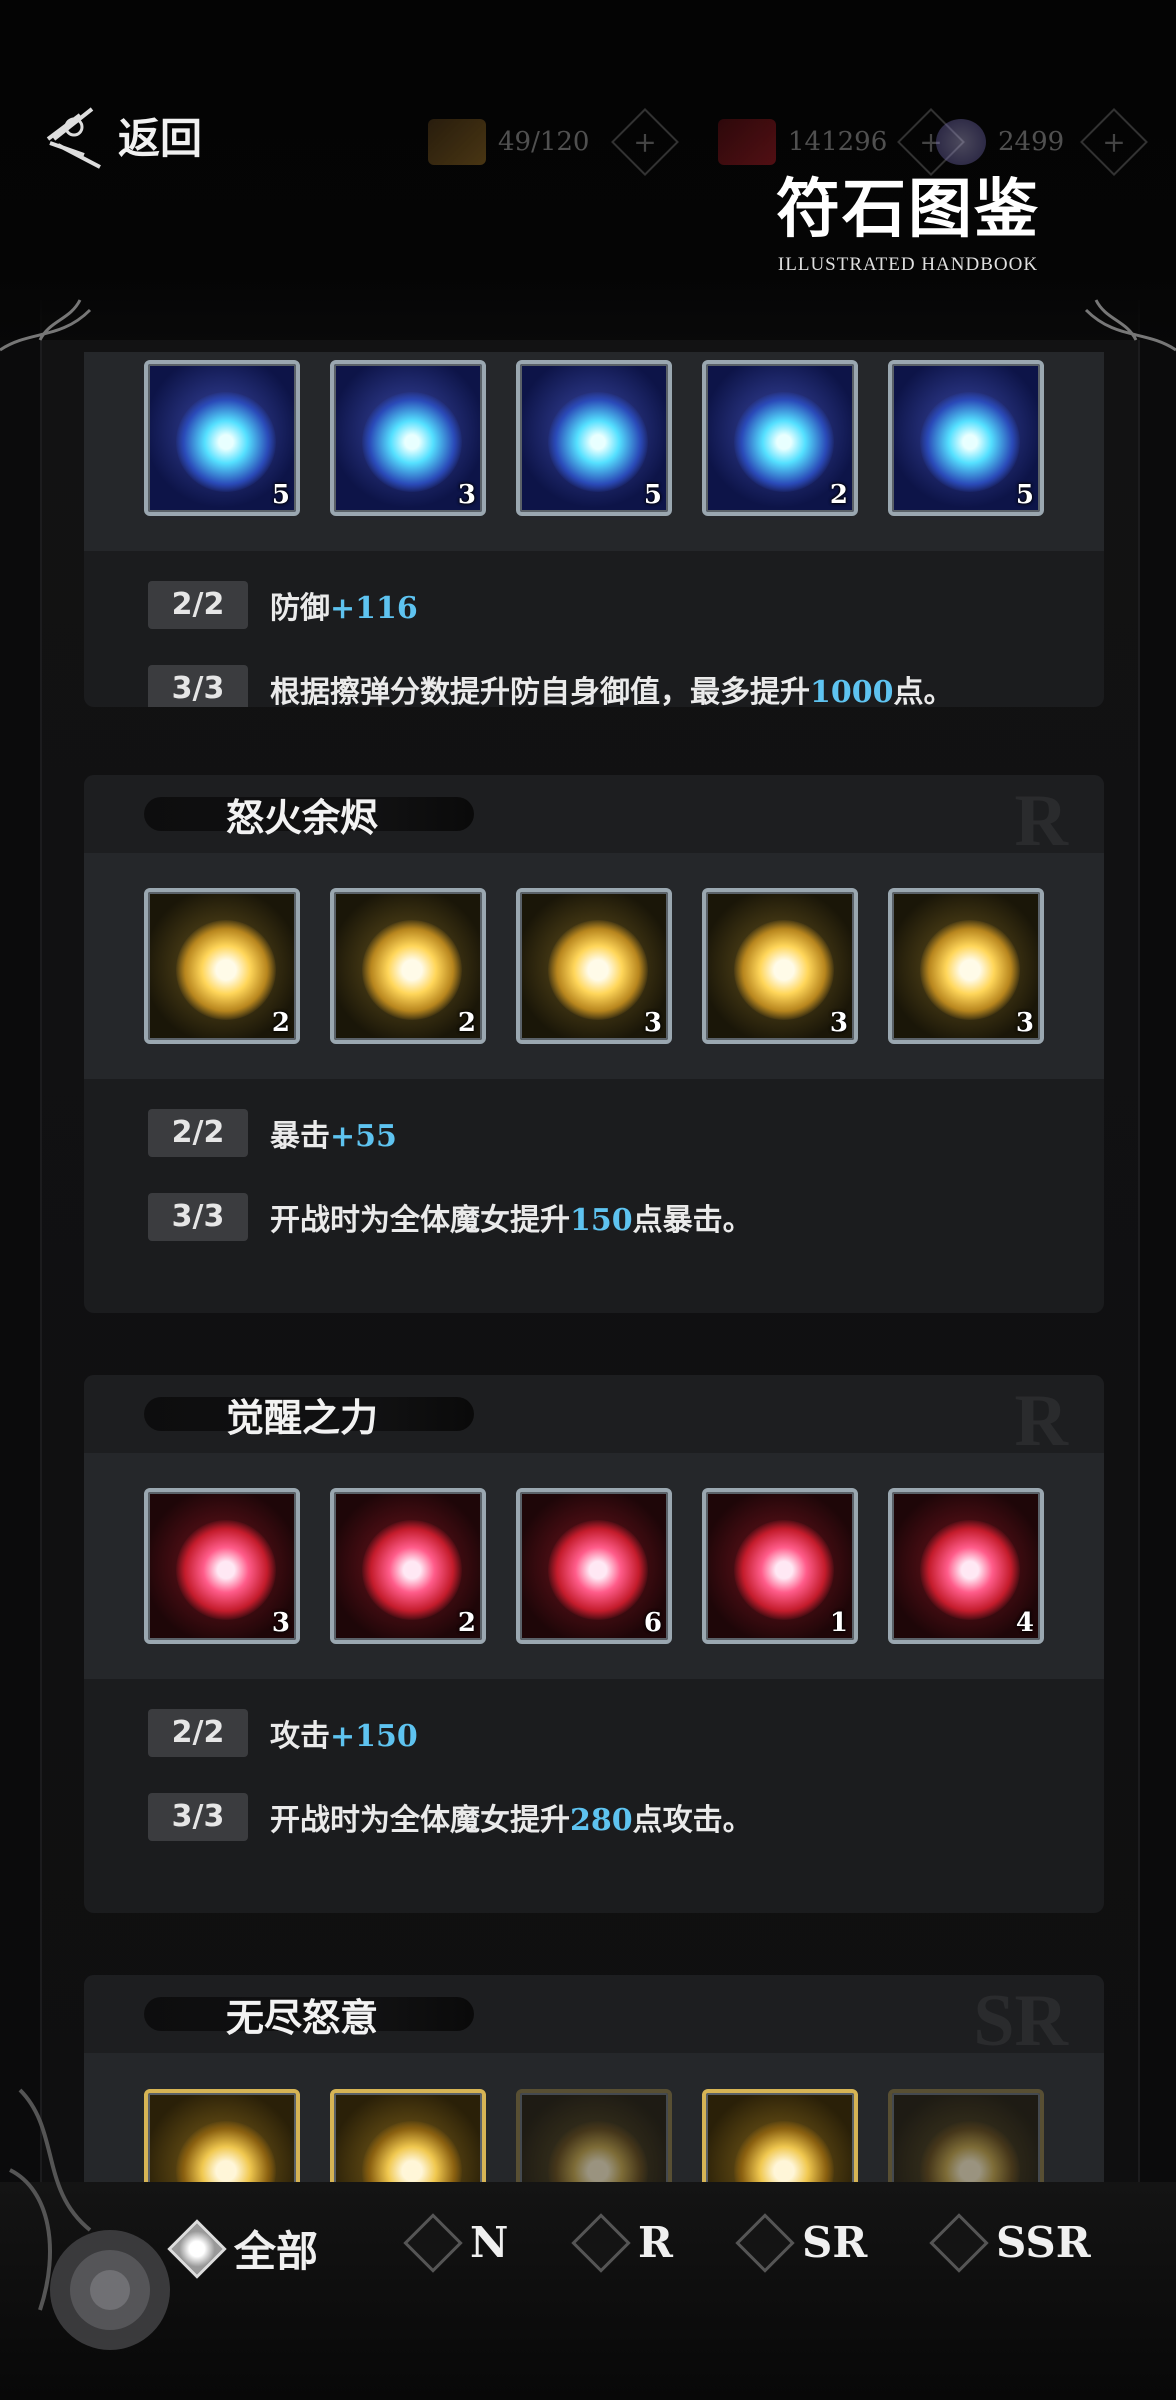 This screenshot has height=2400, width=1176. Describe the element at coordinates (594, 2018) in the screenshot. I see `rune-set-header: 无尽怒意 SR` at that location.